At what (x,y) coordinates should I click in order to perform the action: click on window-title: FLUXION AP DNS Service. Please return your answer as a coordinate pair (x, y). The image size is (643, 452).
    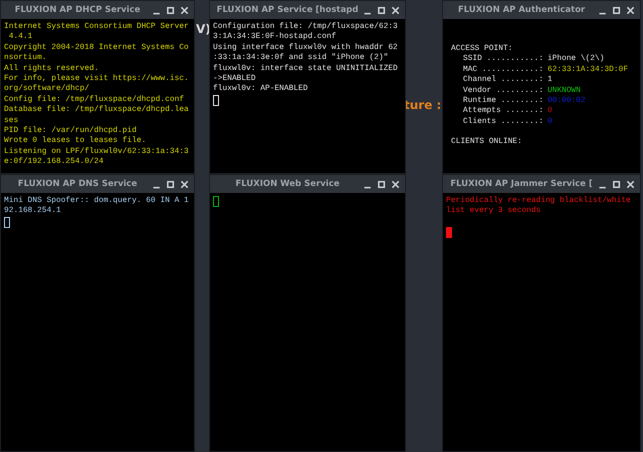
    Looking at the image, I should click on (77, 184).